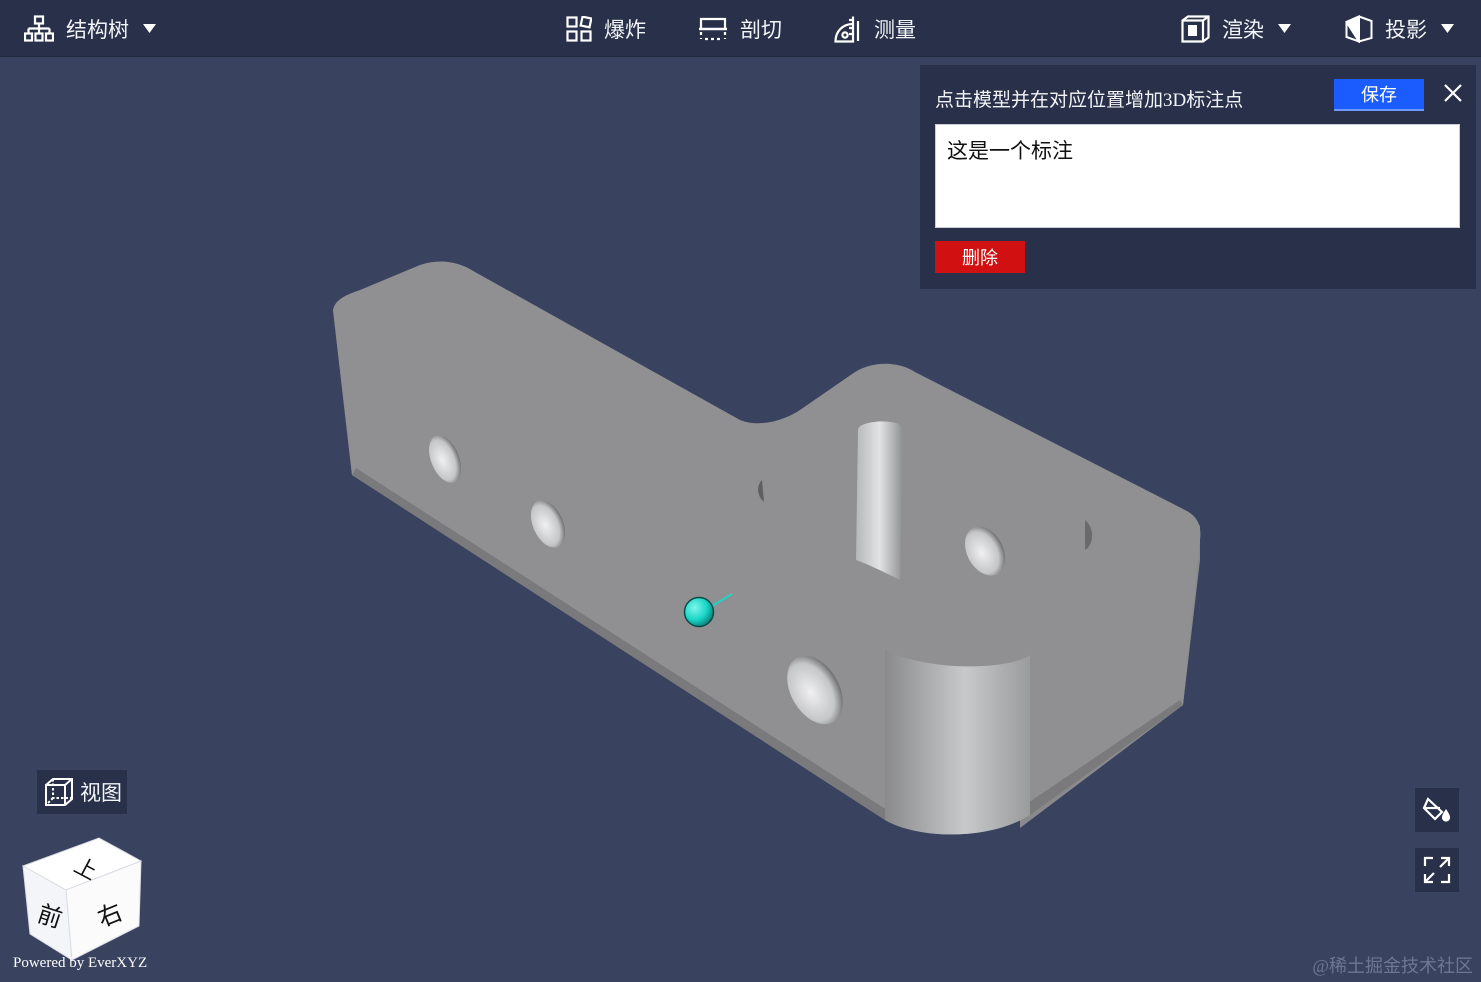  I want to click on paint-bucket-icon, so click(1436, 809).